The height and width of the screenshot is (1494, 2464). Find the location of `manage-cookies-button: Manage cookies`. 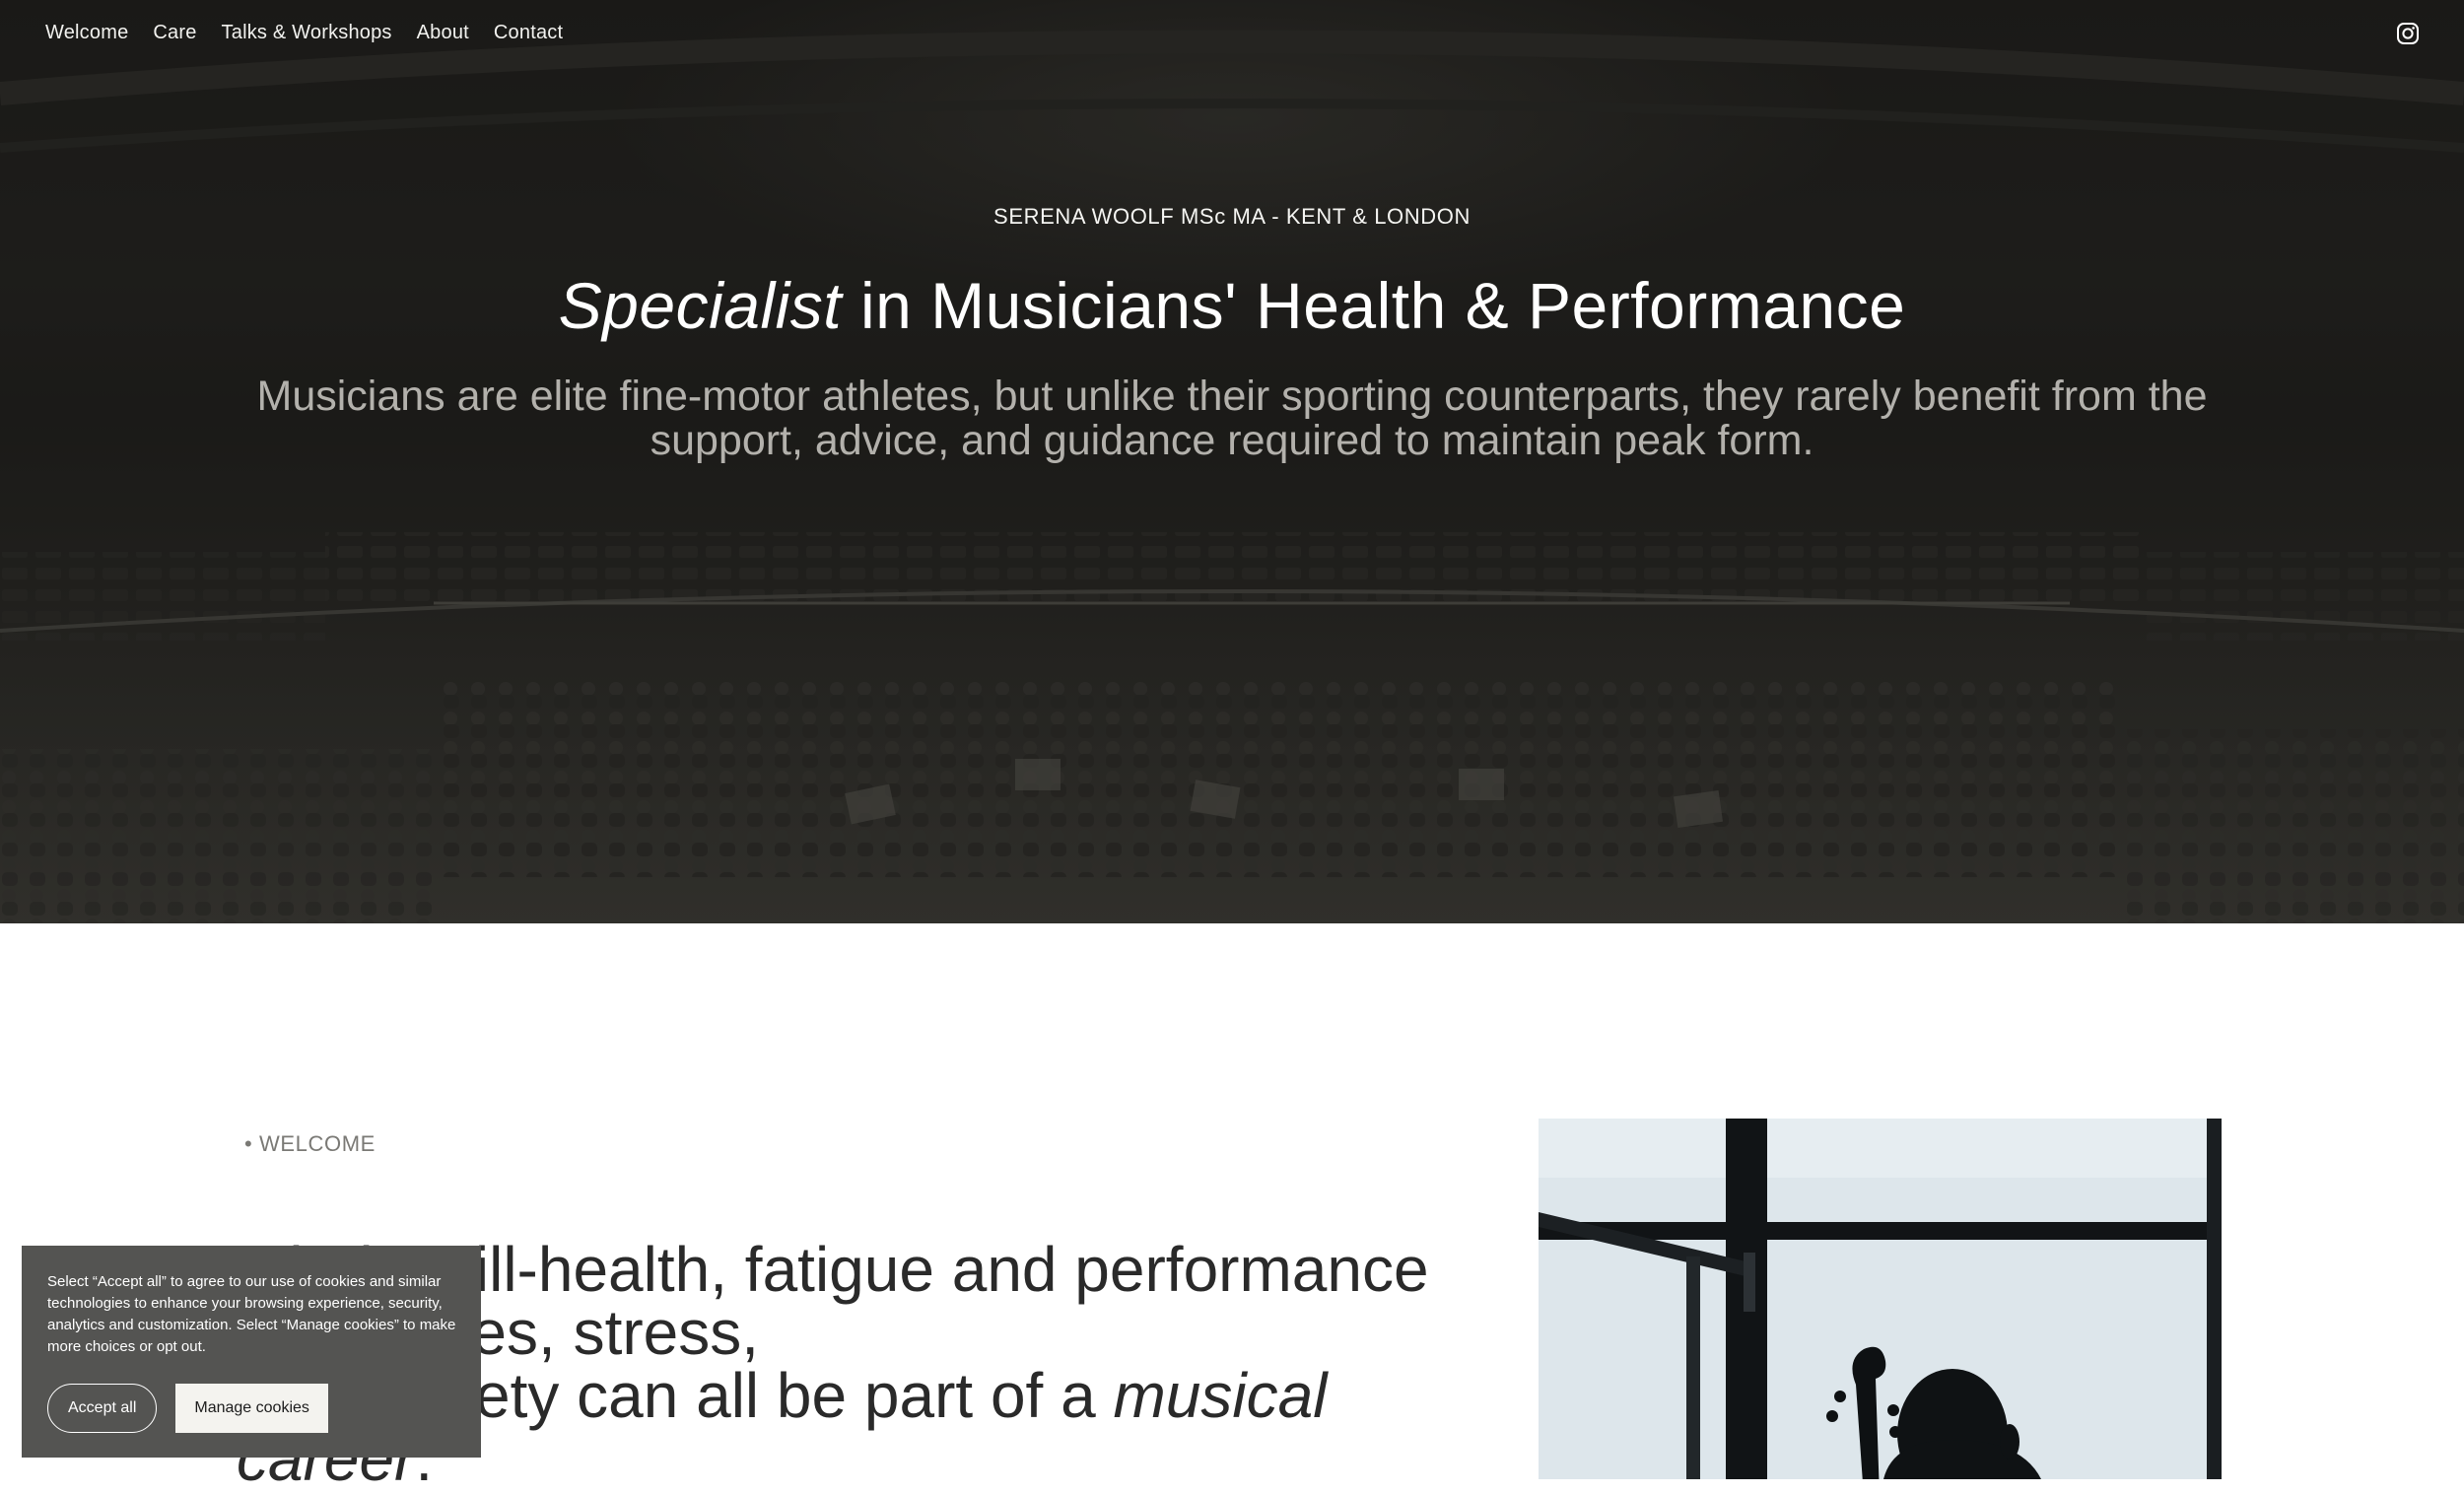

manage-cookies-button: Manage cookies is located at coordinates (251, 1408).